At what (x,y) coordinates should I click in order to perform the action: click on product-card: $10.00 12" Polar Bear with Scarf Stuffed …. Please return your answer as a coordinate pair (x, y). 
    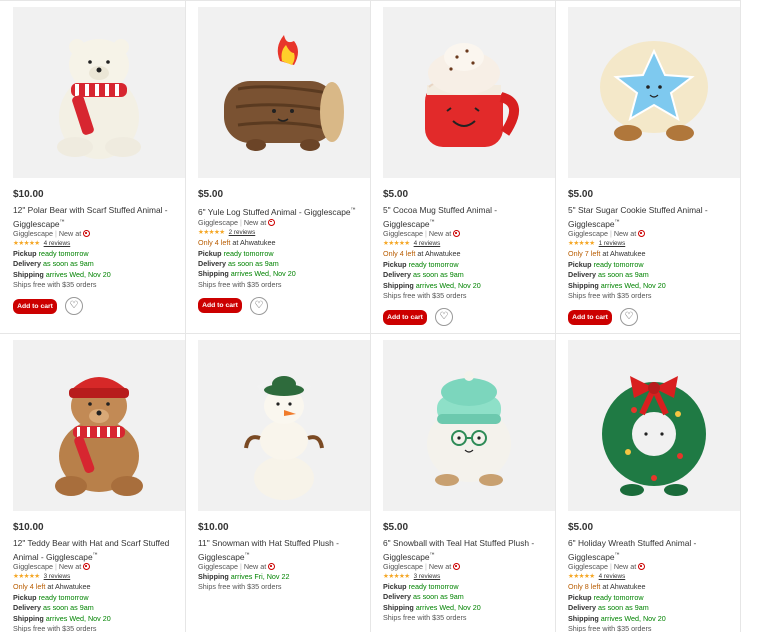
    Looking at the image, I should click on (92, 166).